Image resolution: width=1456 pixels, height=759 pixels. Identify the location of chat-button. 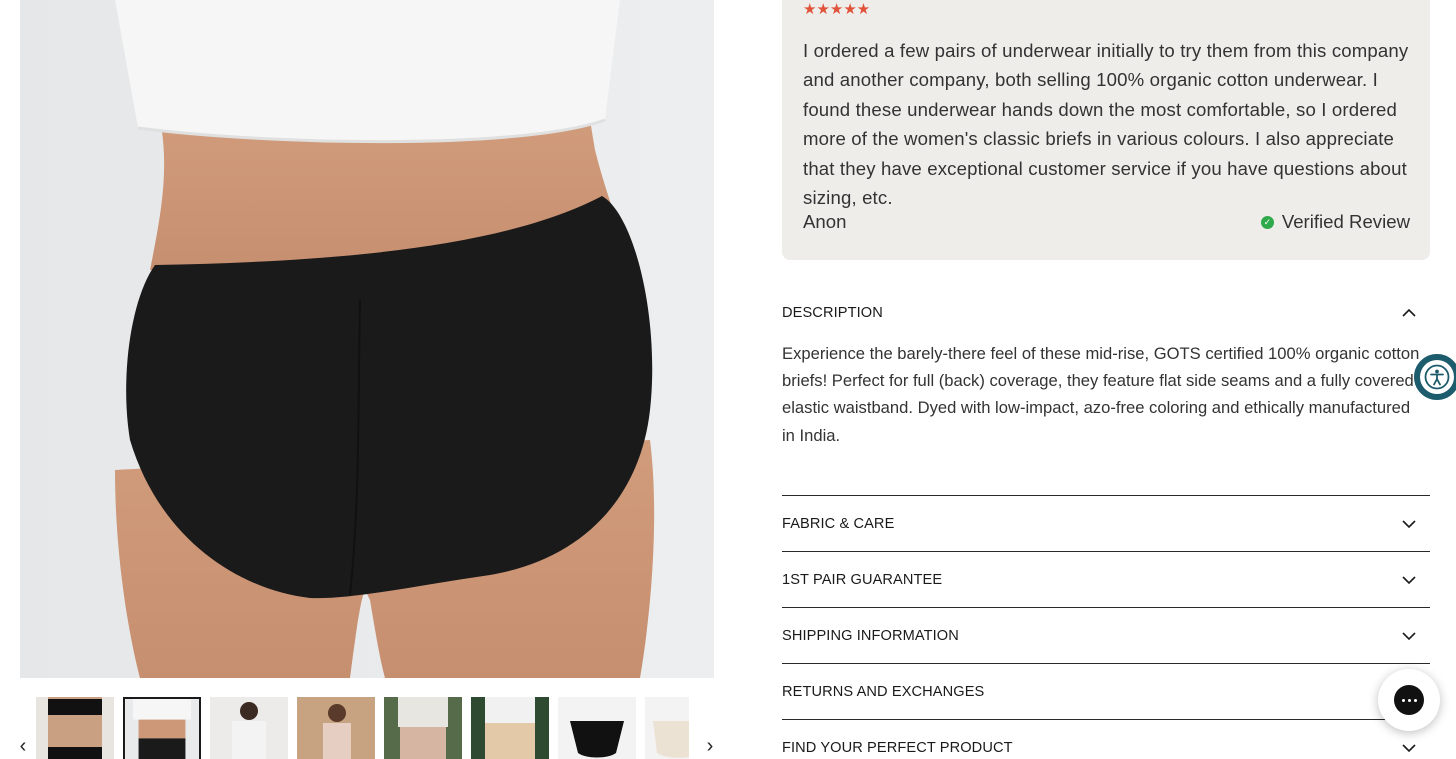
(1409, 700).